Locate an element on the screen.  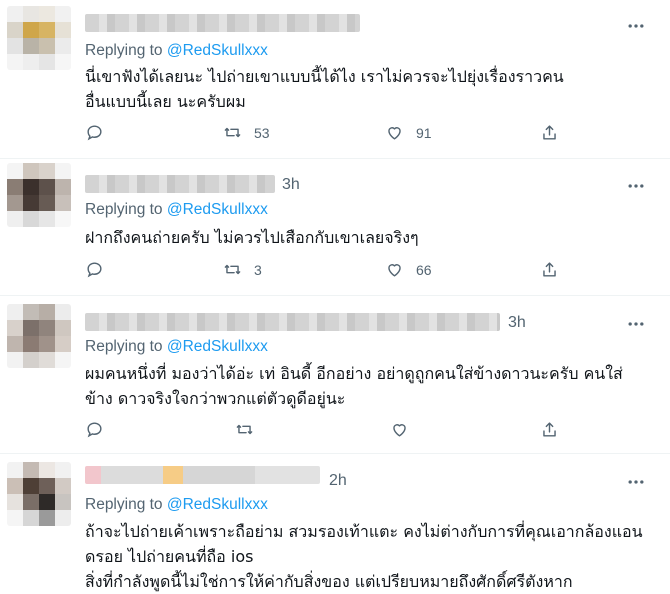
like-button: 66 is located at coordinates (408, 269).